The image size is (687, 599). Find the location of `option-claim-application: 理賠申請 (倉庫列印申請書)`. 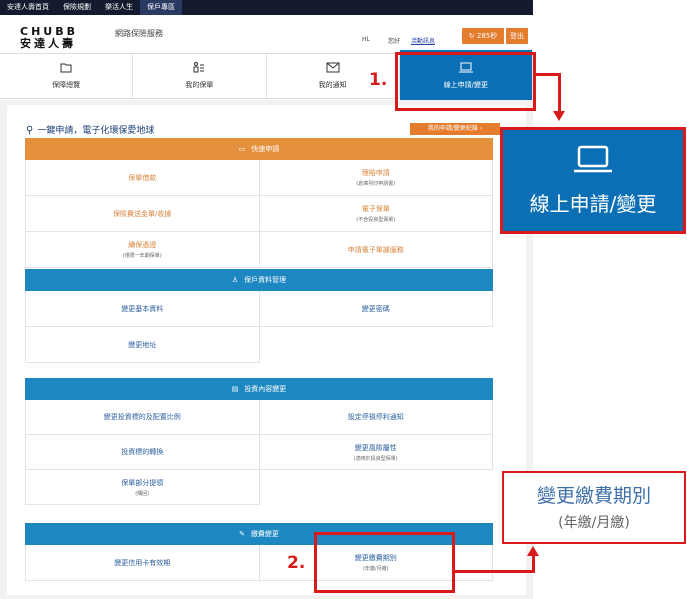

option-claim-application: 理賠申請 (倉庫列印申請書) is located at coordinates (376, 178).